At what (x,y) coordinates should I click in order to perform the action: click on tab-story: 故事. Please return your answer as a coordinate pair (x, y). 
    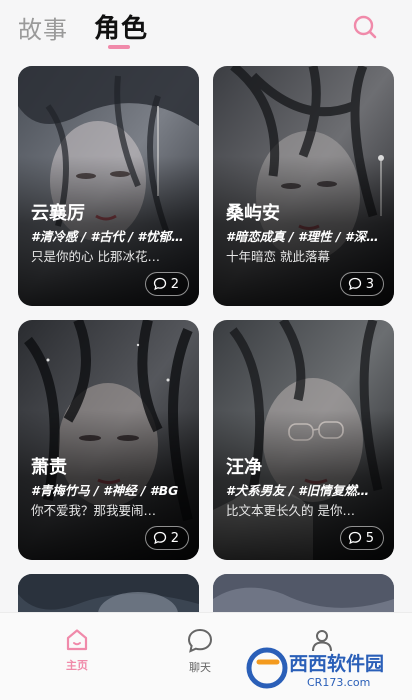
    Looking at the image, I should click on (43, 27).